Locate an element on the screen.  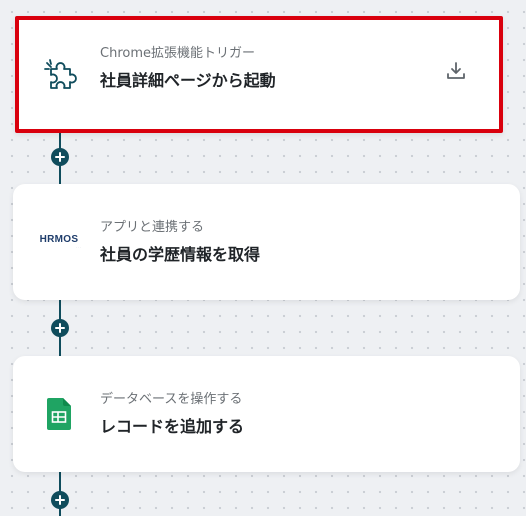
step-subtitle: データベースを操作する is located at coordinates (171, 399).